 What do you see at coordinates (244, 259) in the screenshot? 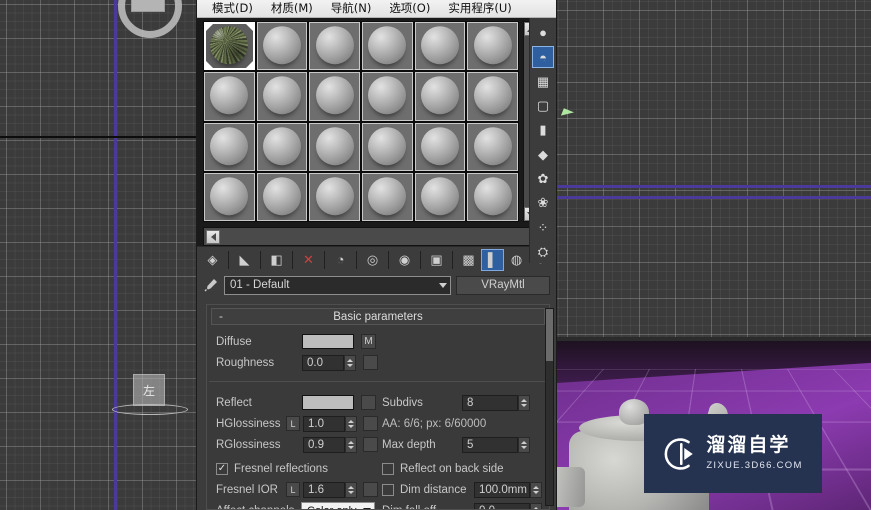
I see `assign-material-to-selection-button: ◣` at bounding box center [244, 259].